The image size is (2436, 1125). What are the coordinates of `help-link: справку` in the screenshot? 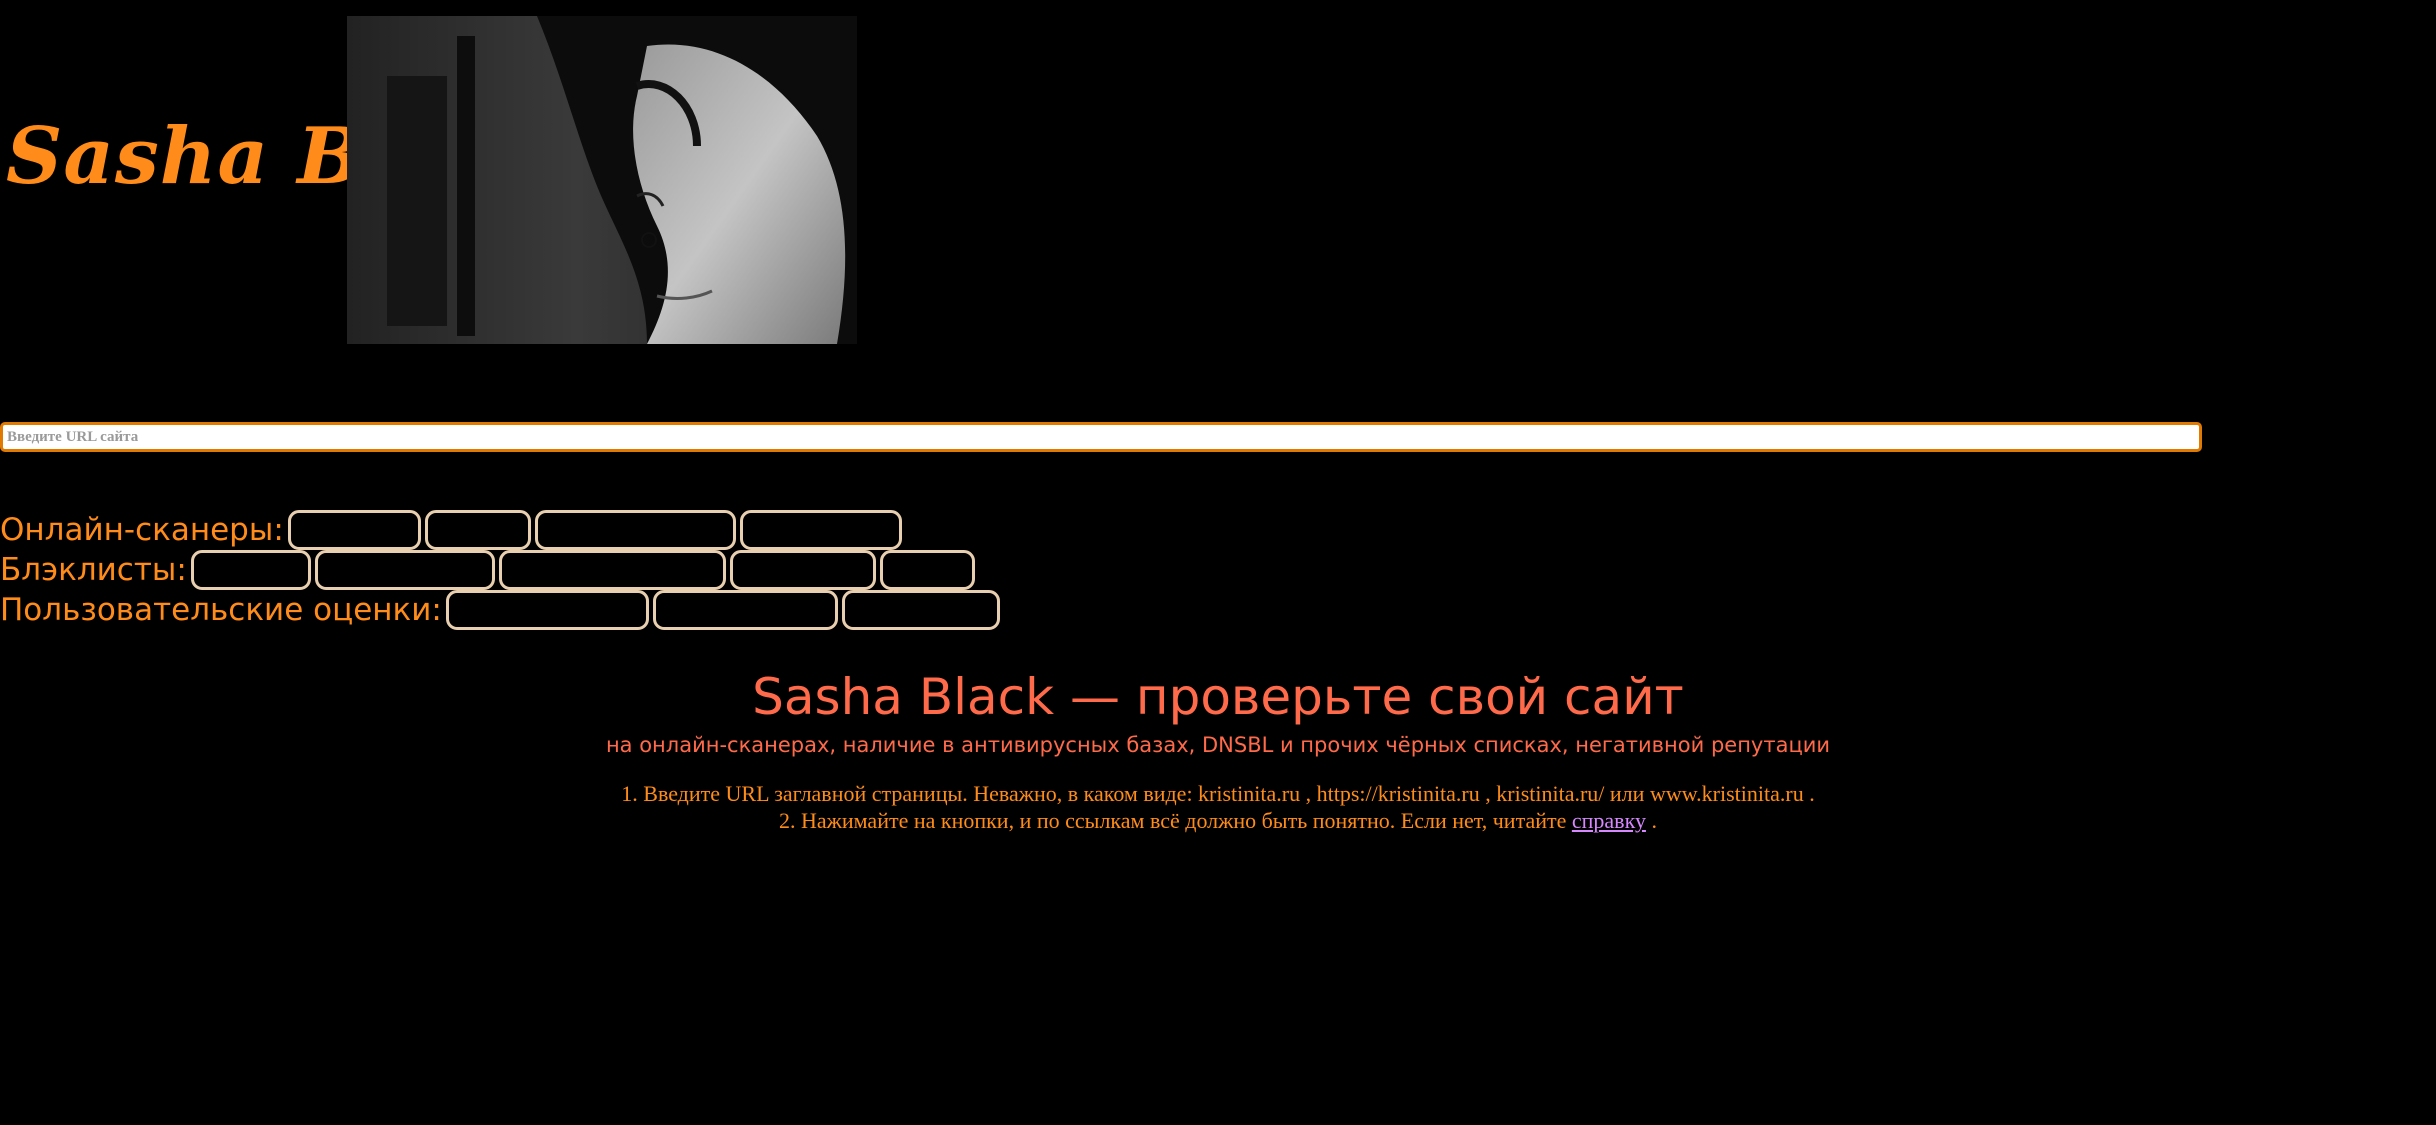 It's located at (1609, 820).